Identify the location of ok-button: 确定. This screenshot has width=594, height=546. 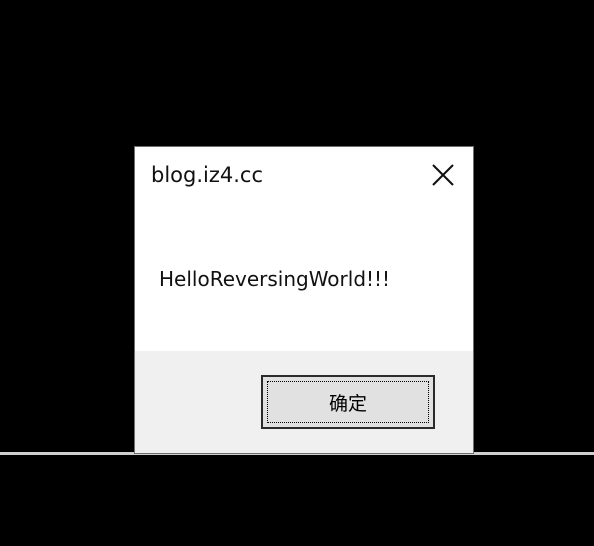
(348, 402).